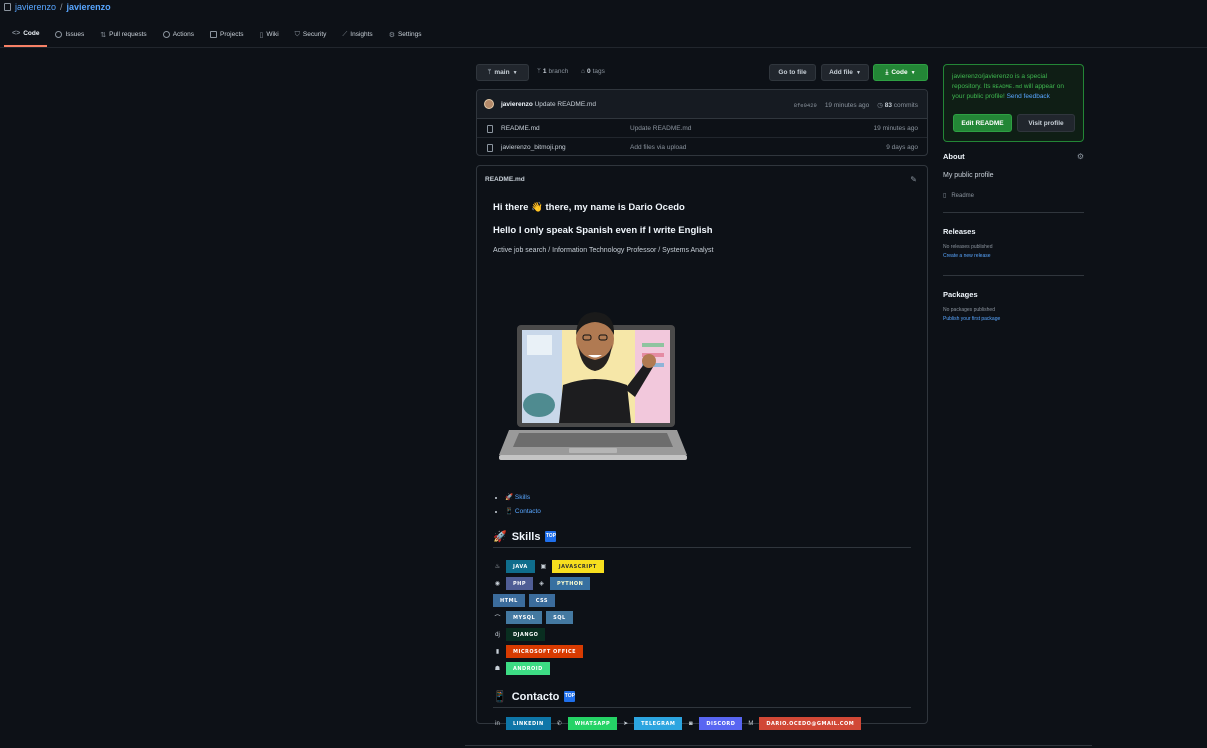 This screenshot has width=1207, height=748. What do you see at coordinates (702, 539) in the screenshot?
I see `skills-heading: 🚀 Skills TOP` at bounding box center [702, 539].